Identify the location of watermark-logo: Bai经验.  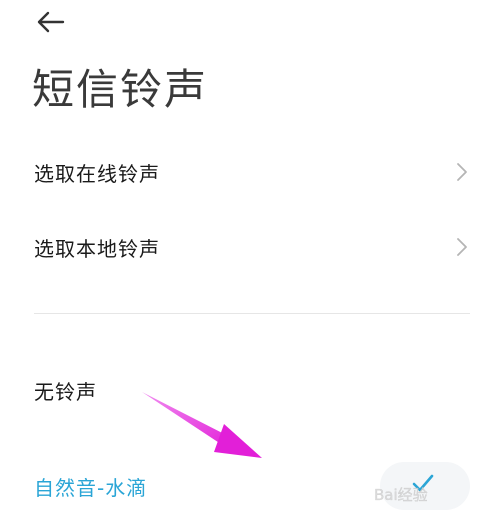
(401, 495).